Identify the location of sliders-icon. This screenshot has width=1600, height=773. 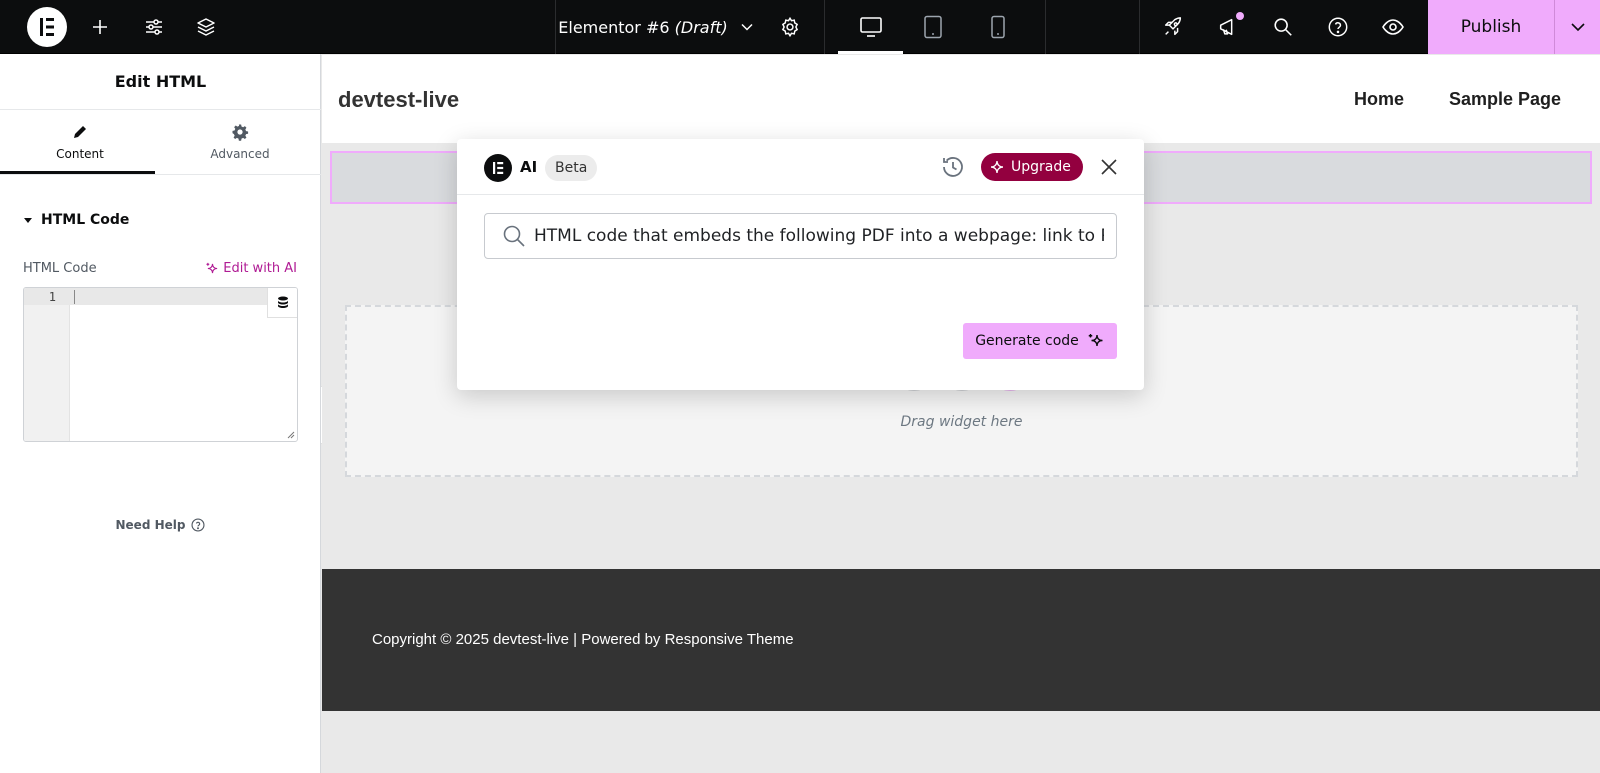
(154, 27).